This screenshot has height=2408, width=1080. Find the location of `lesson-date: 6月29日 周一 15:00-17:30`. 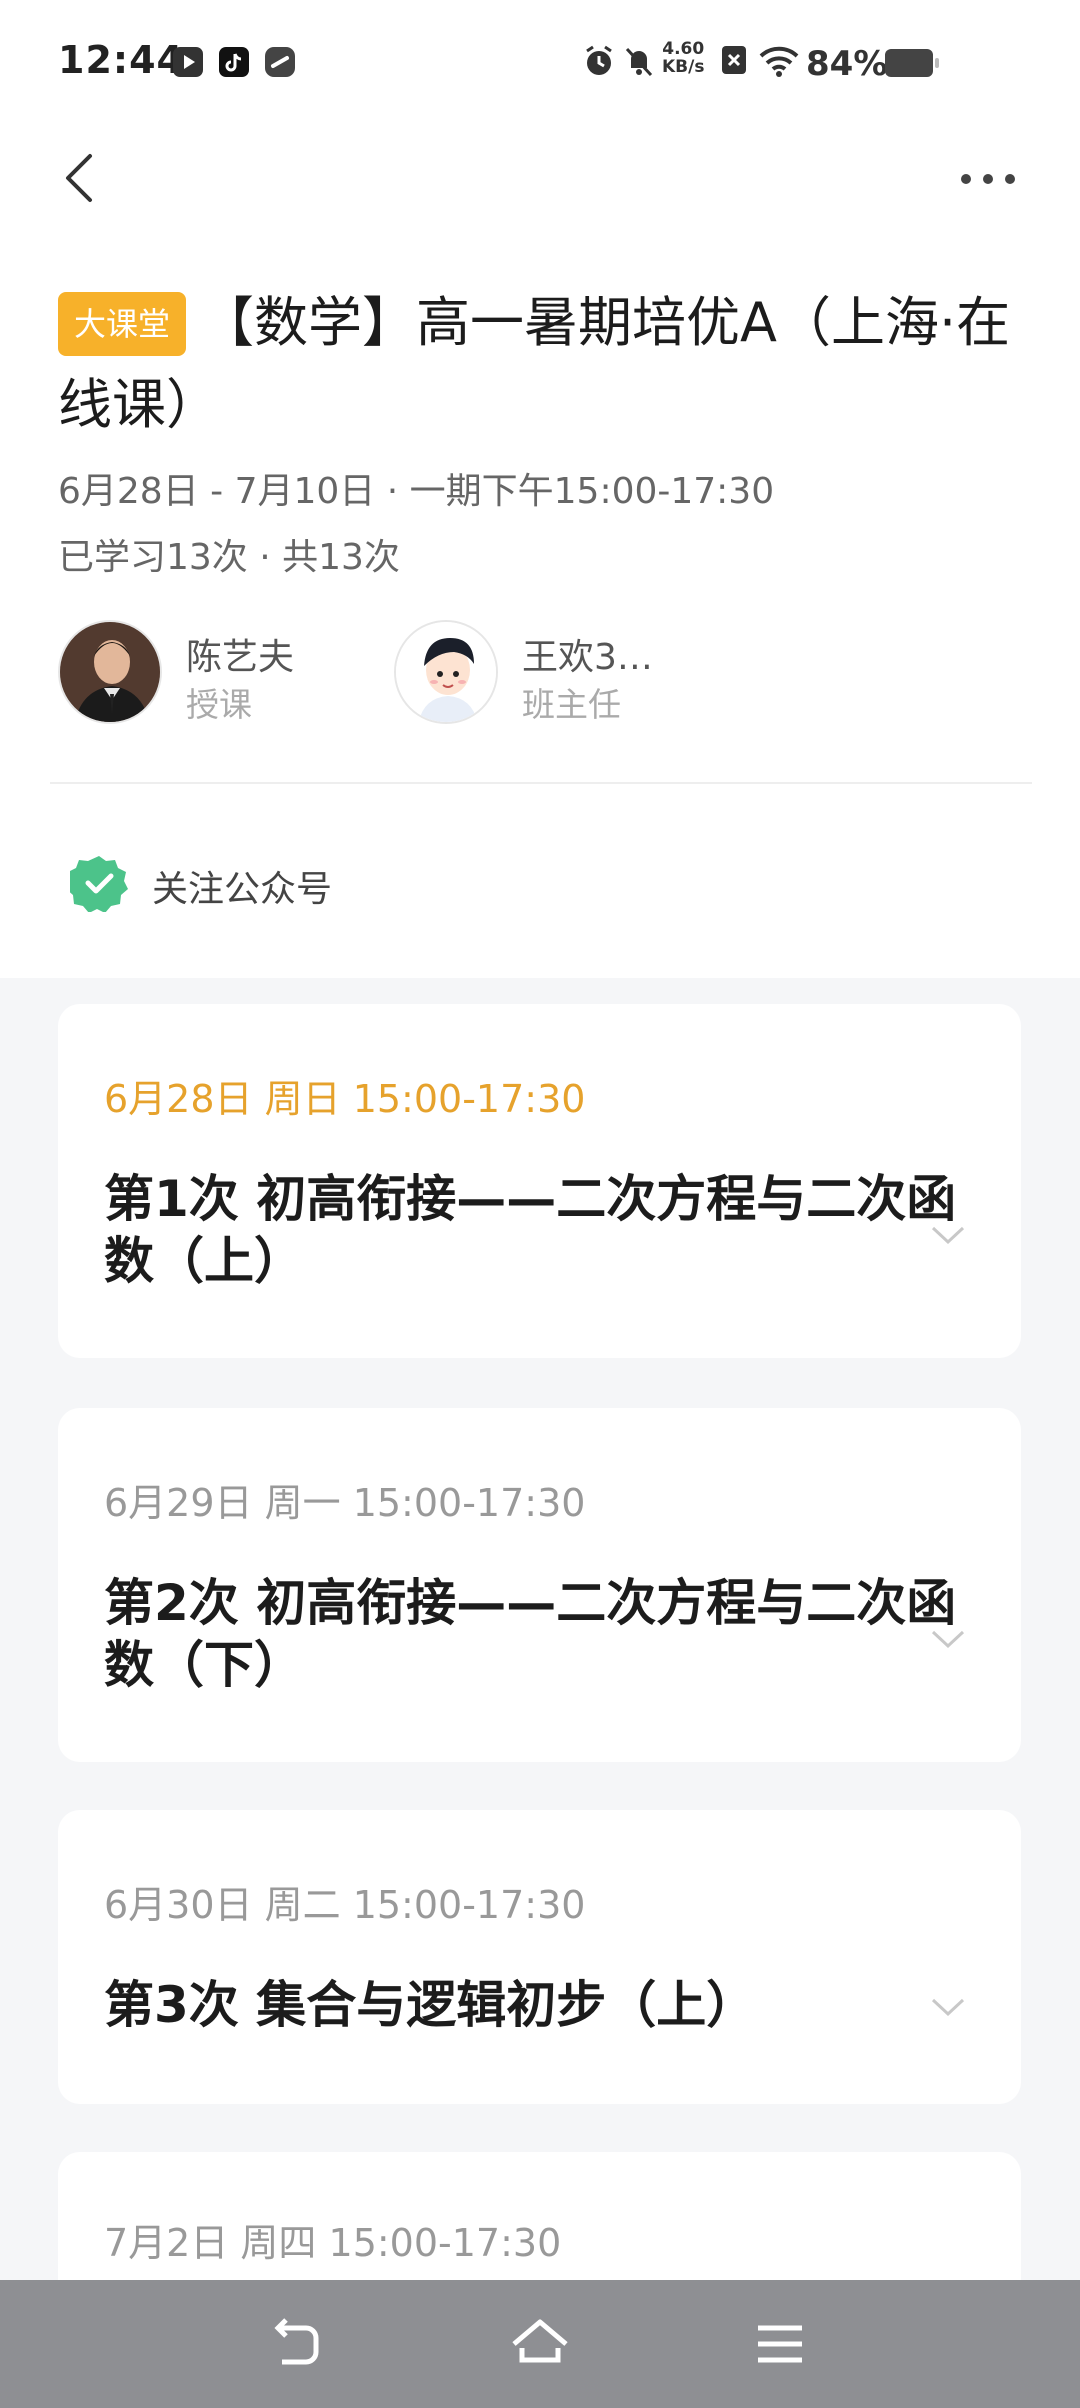

lesson-date: 6月29日 周一 15:00-17:30 is located at coordinates (345, 1503).